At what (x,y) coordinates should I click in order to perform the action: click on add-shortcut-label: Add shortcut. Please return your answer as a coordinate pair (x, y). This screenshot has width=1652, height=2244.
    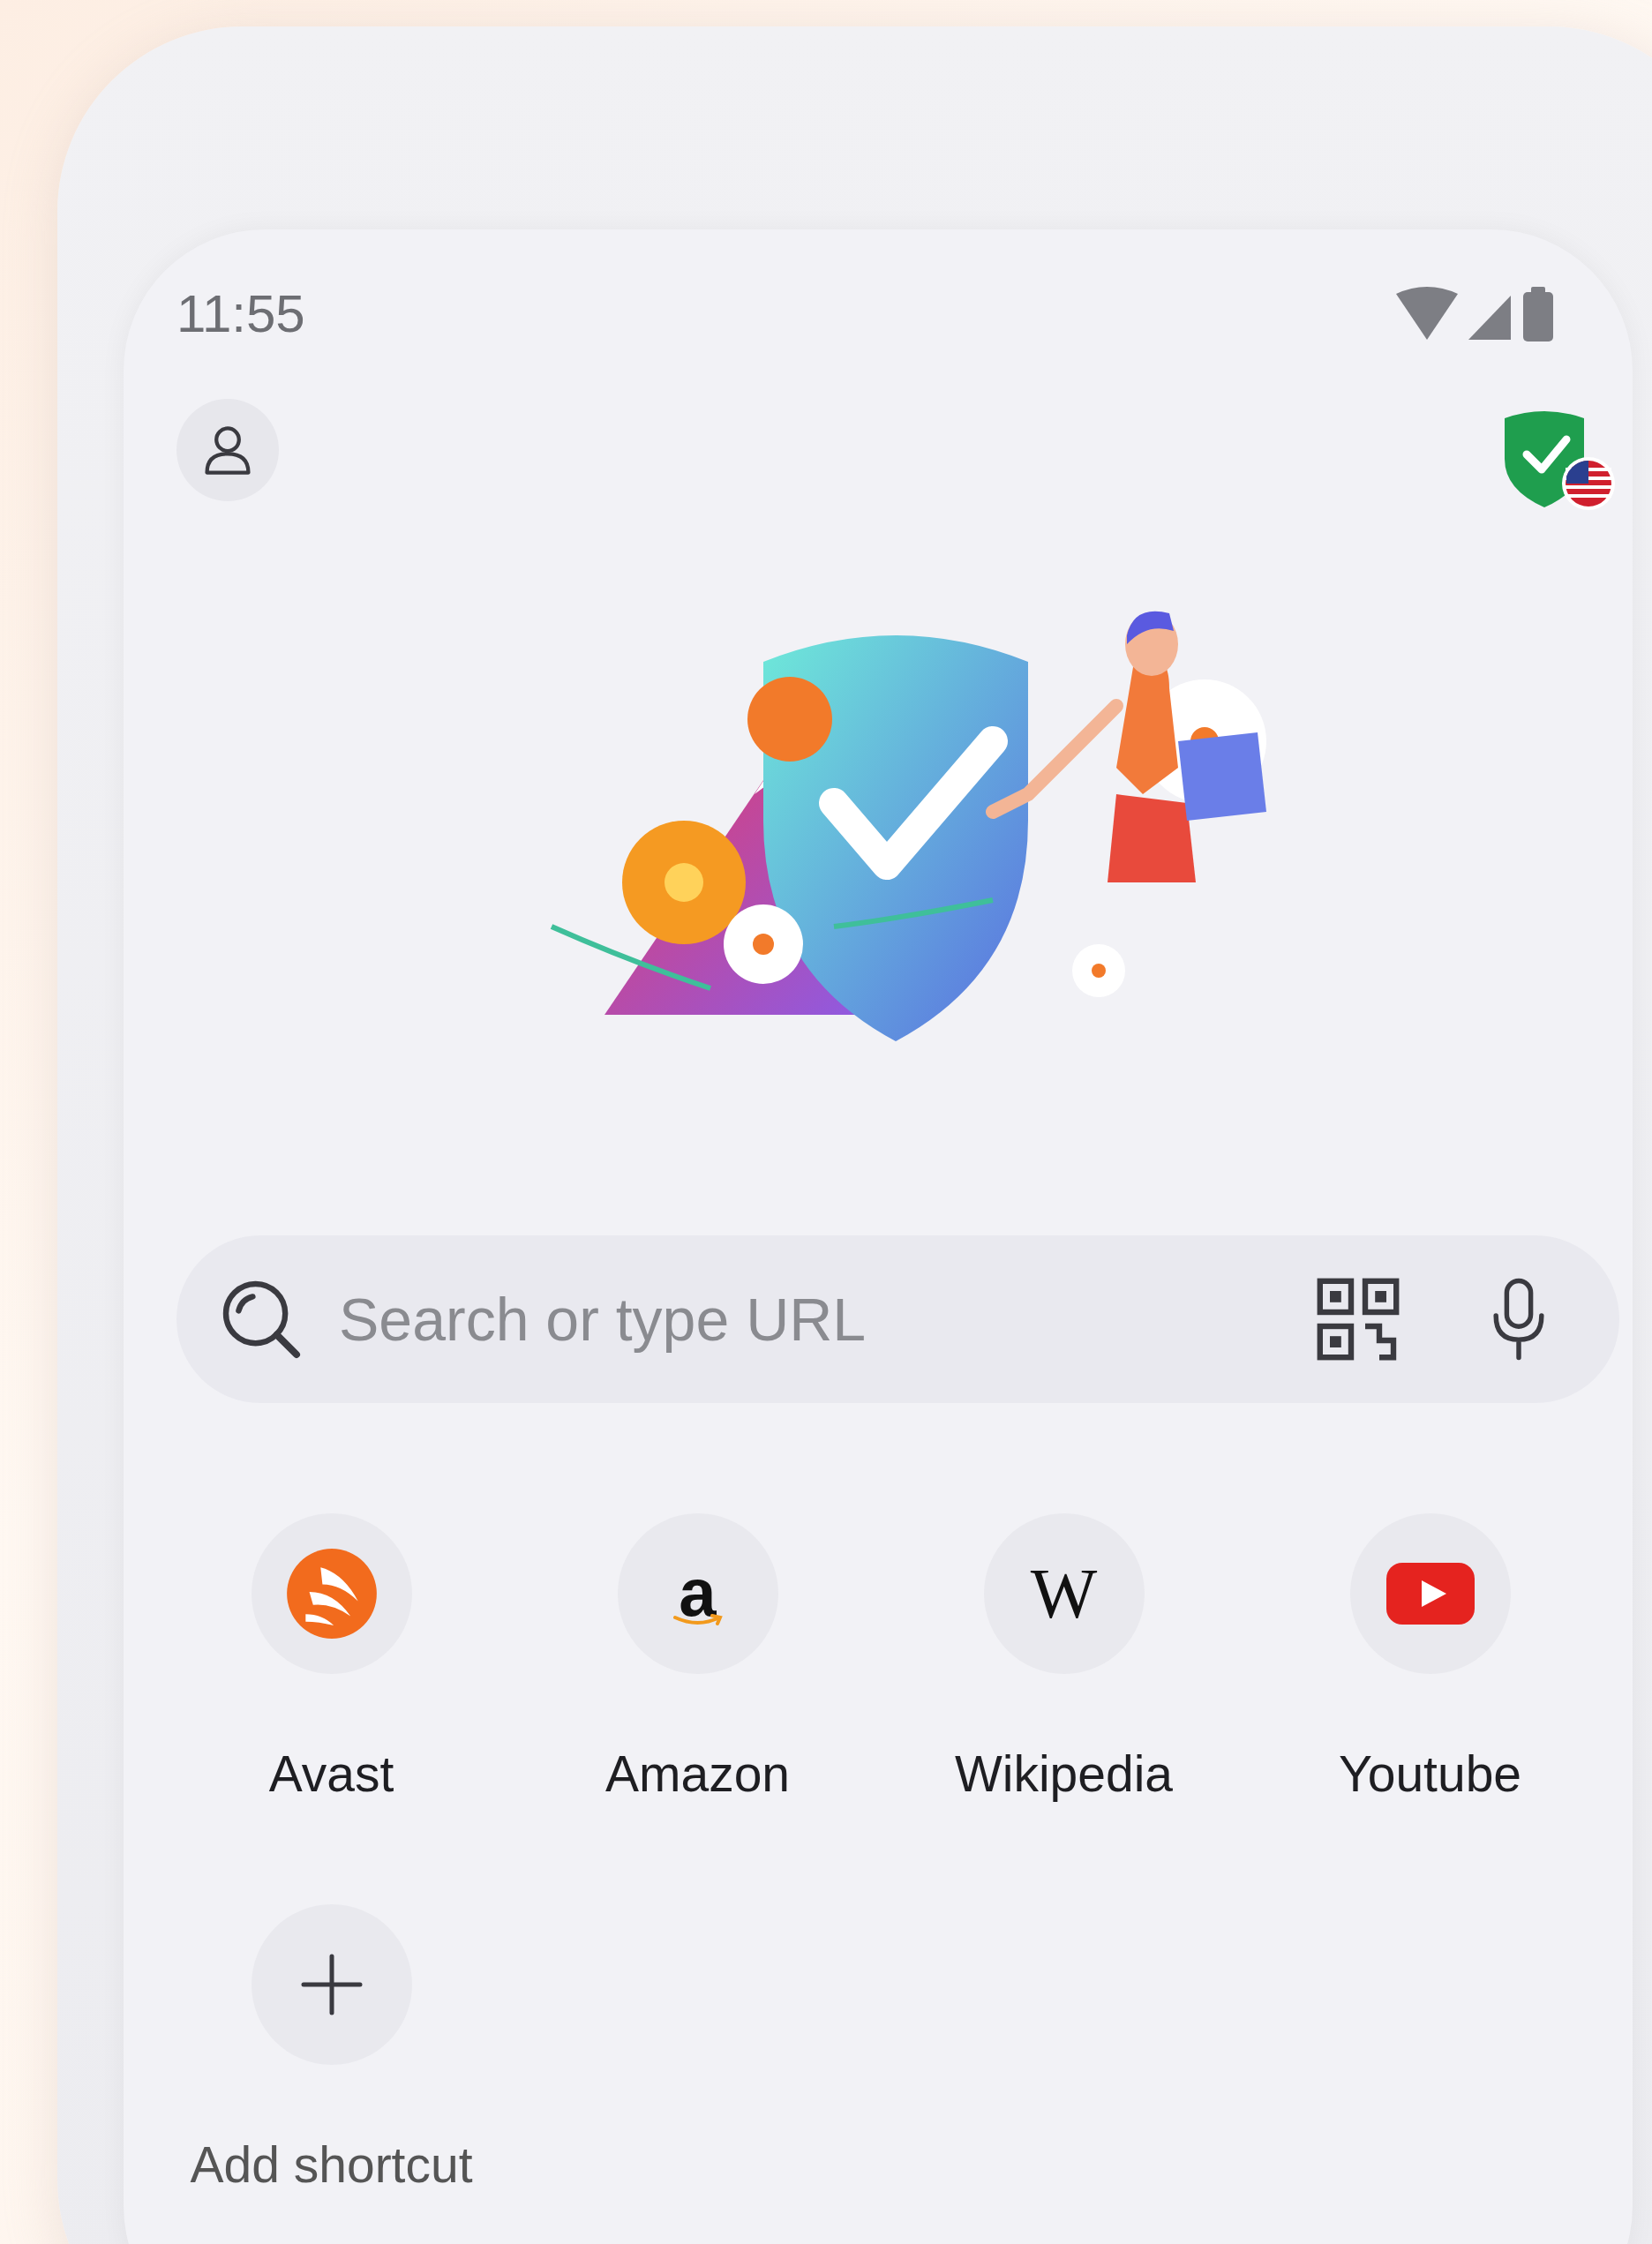
    Looking at the image, I should click on (331, 2164).